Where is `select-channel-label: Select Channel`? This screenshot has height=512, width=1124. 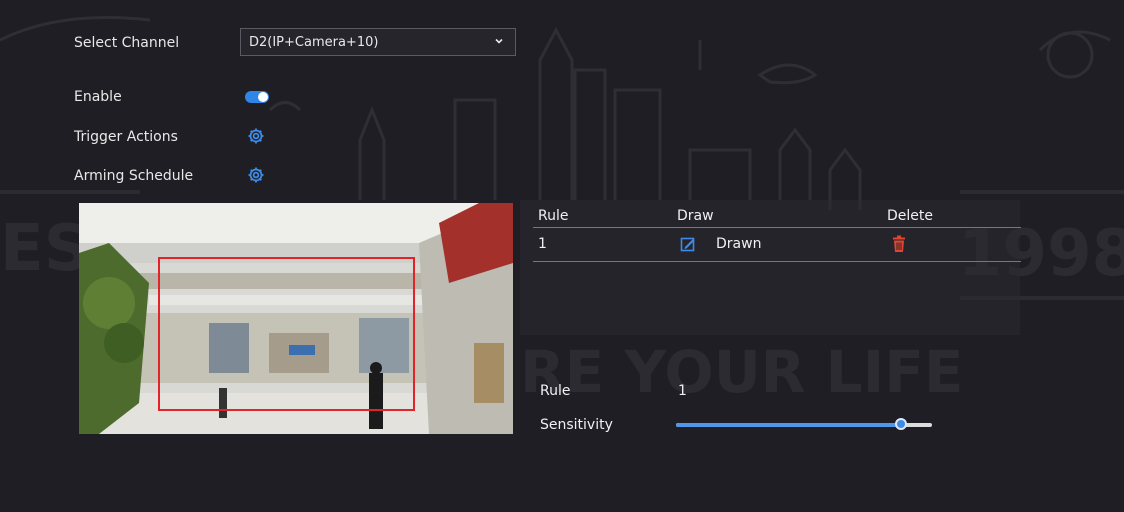 select-channel-label: Select Channel is located at coordinates (127, 43).